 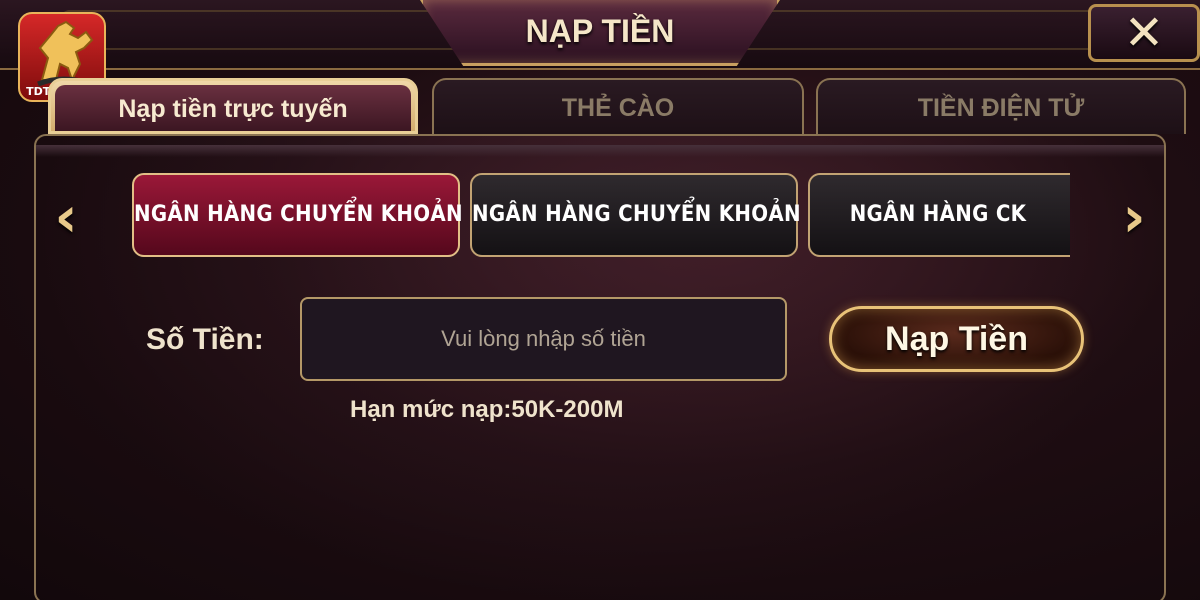 I want to click on tab-label: Nạp tiền trực tuyến, so click(x=233, y=108).